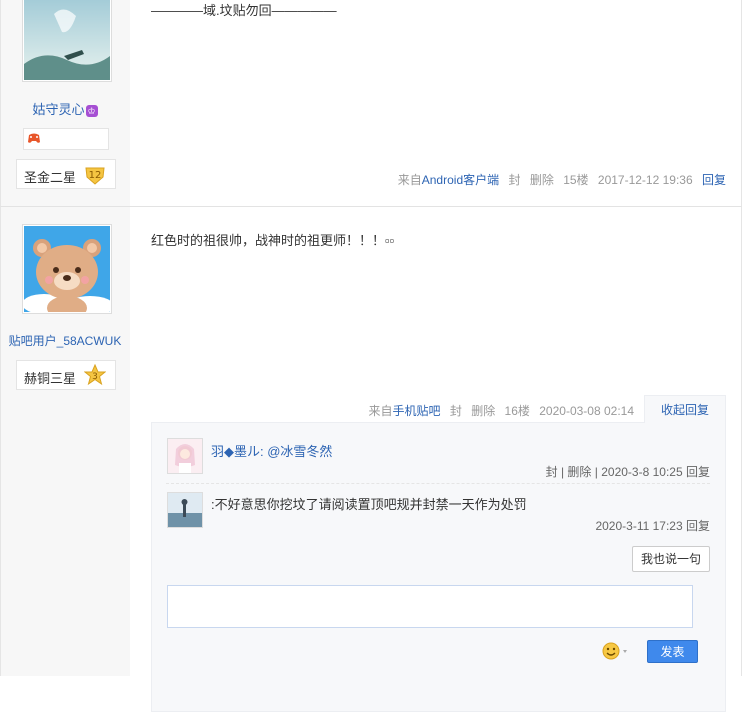 This screenshot has width=742, height=712. Describe the element at coordinates (645, 180) in the screenshot. I see `post-time: 2017-12-12 19:36` at that location.